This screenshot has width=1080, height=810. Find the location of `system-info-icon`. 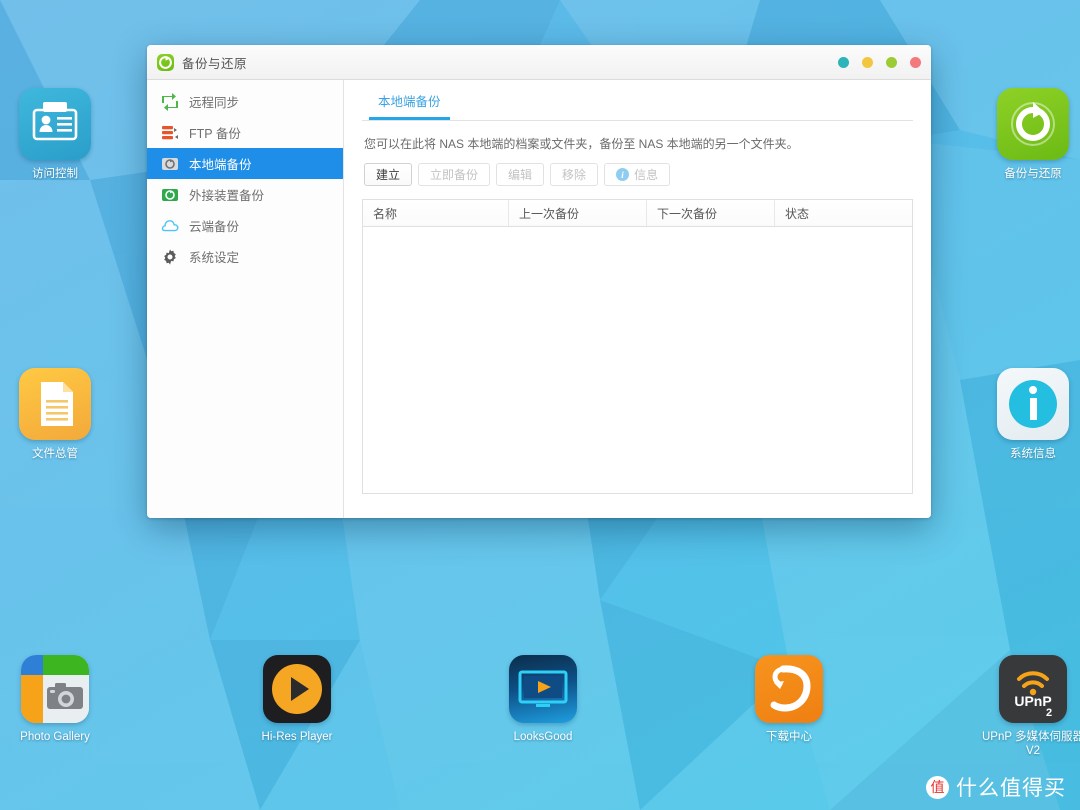

system-info-icon is located at coordinates (1033, 404).